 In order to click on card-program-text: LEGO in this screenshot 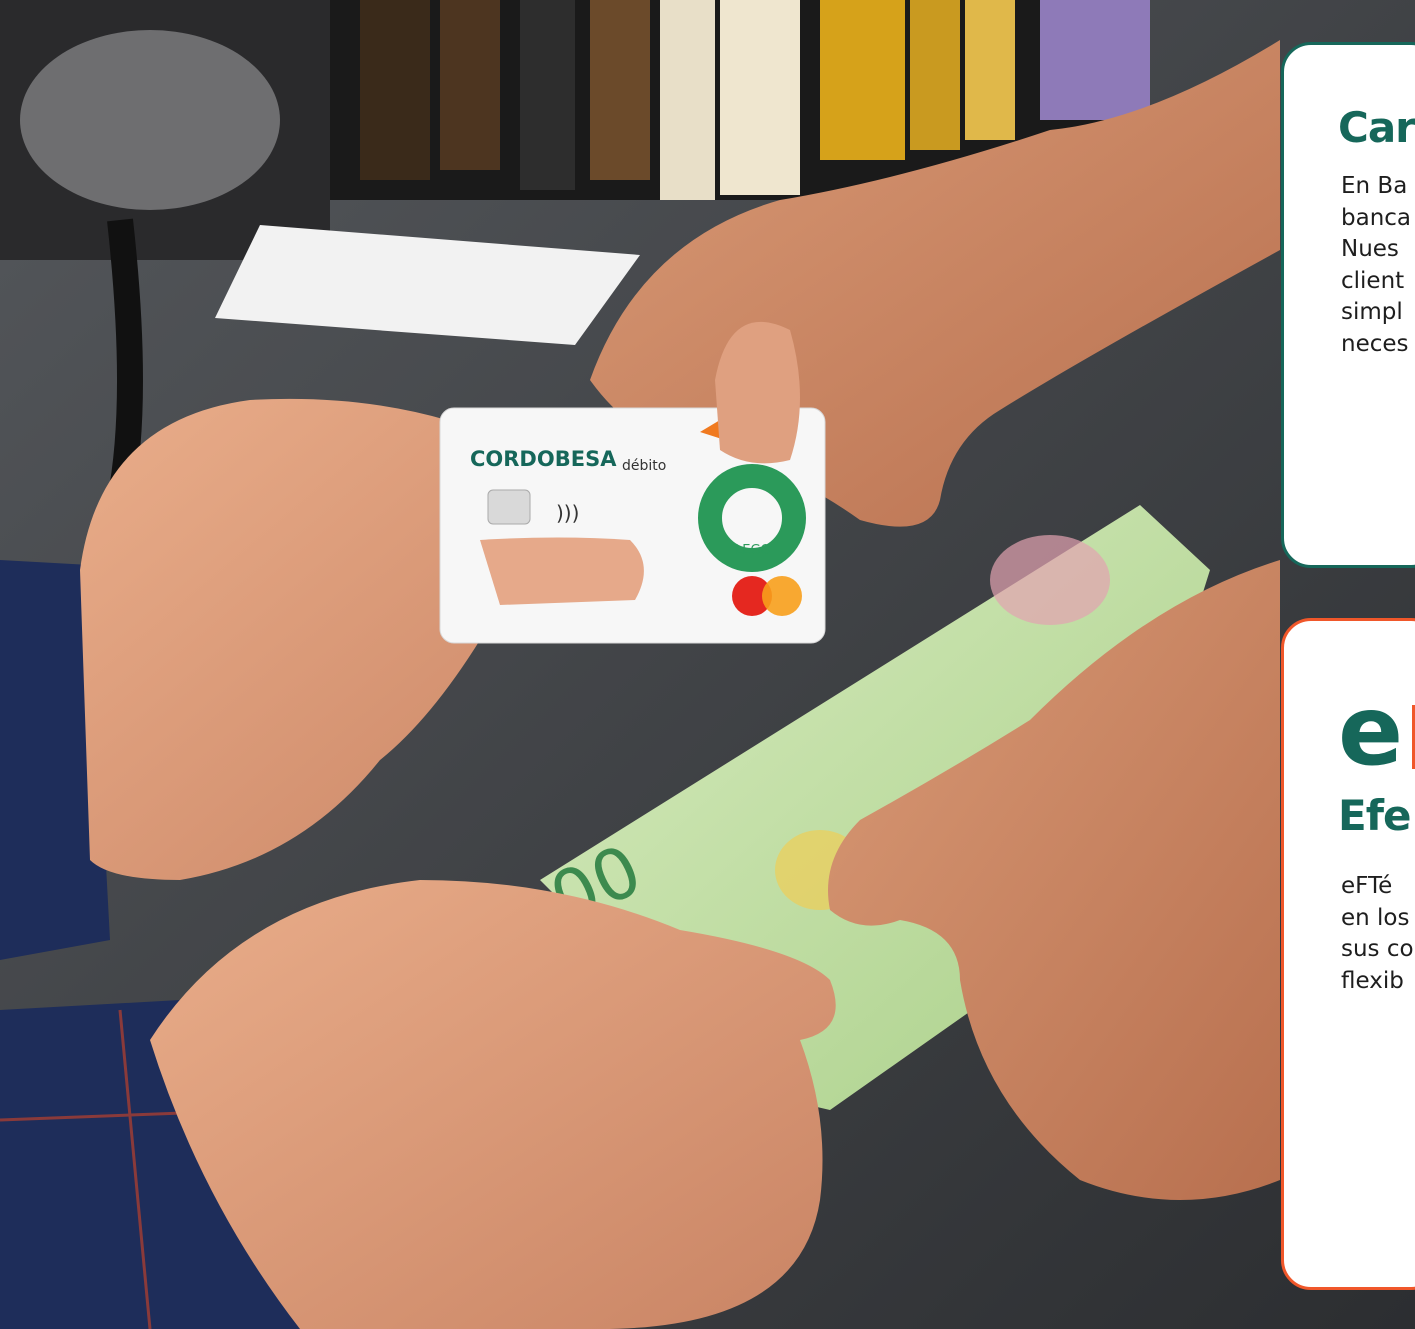, I will do `click(753, 550)`.